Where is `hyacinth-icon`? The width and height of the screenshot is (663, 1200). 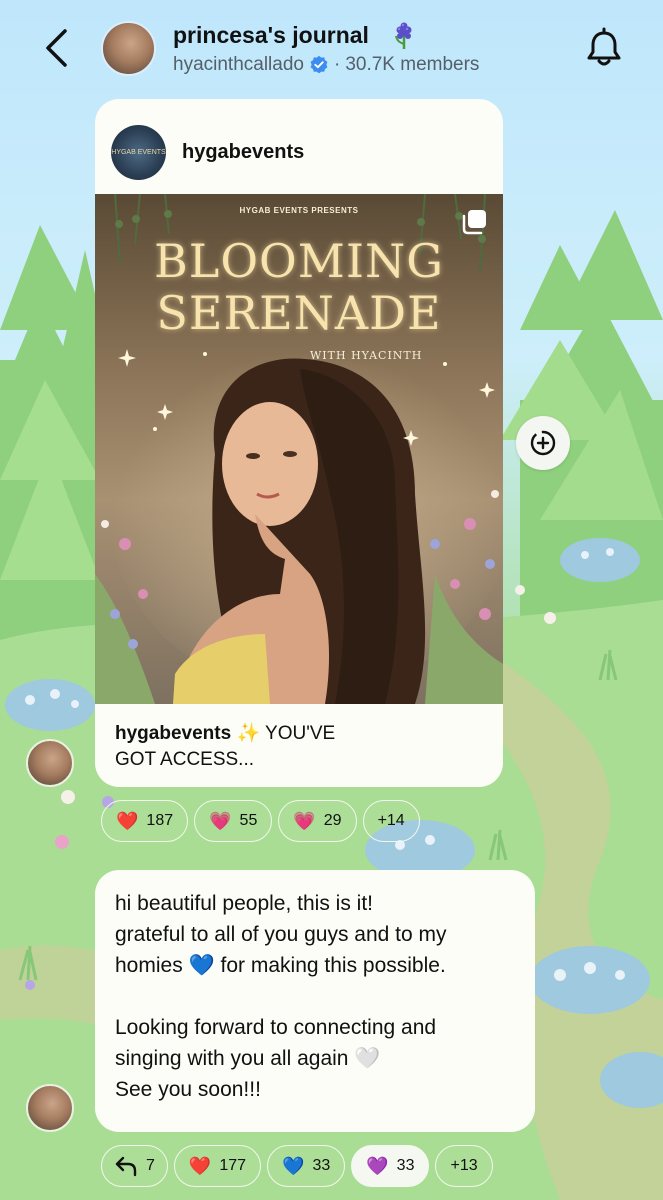 hyacinth-icon is located at coordinates (403, 35).